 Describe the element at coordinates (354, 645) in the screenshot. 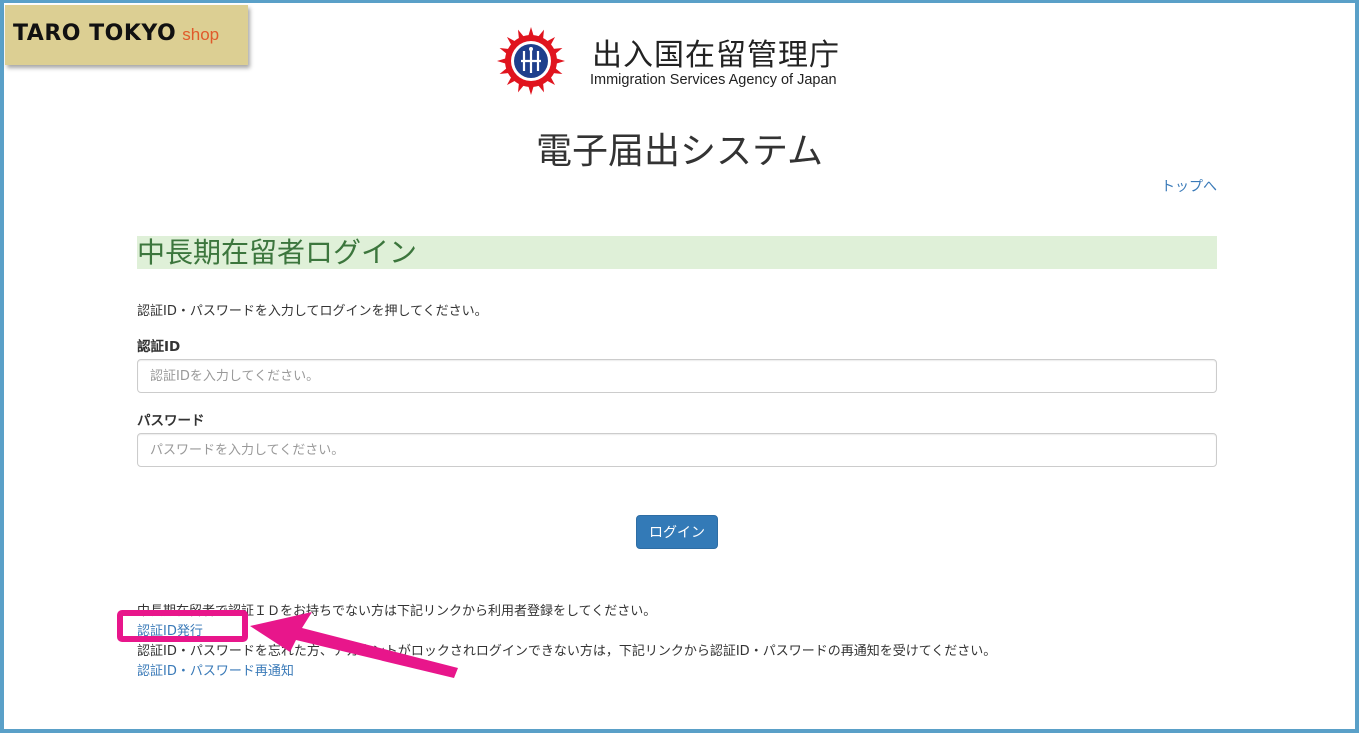

I see `annotation-arrow-icon` at that location.